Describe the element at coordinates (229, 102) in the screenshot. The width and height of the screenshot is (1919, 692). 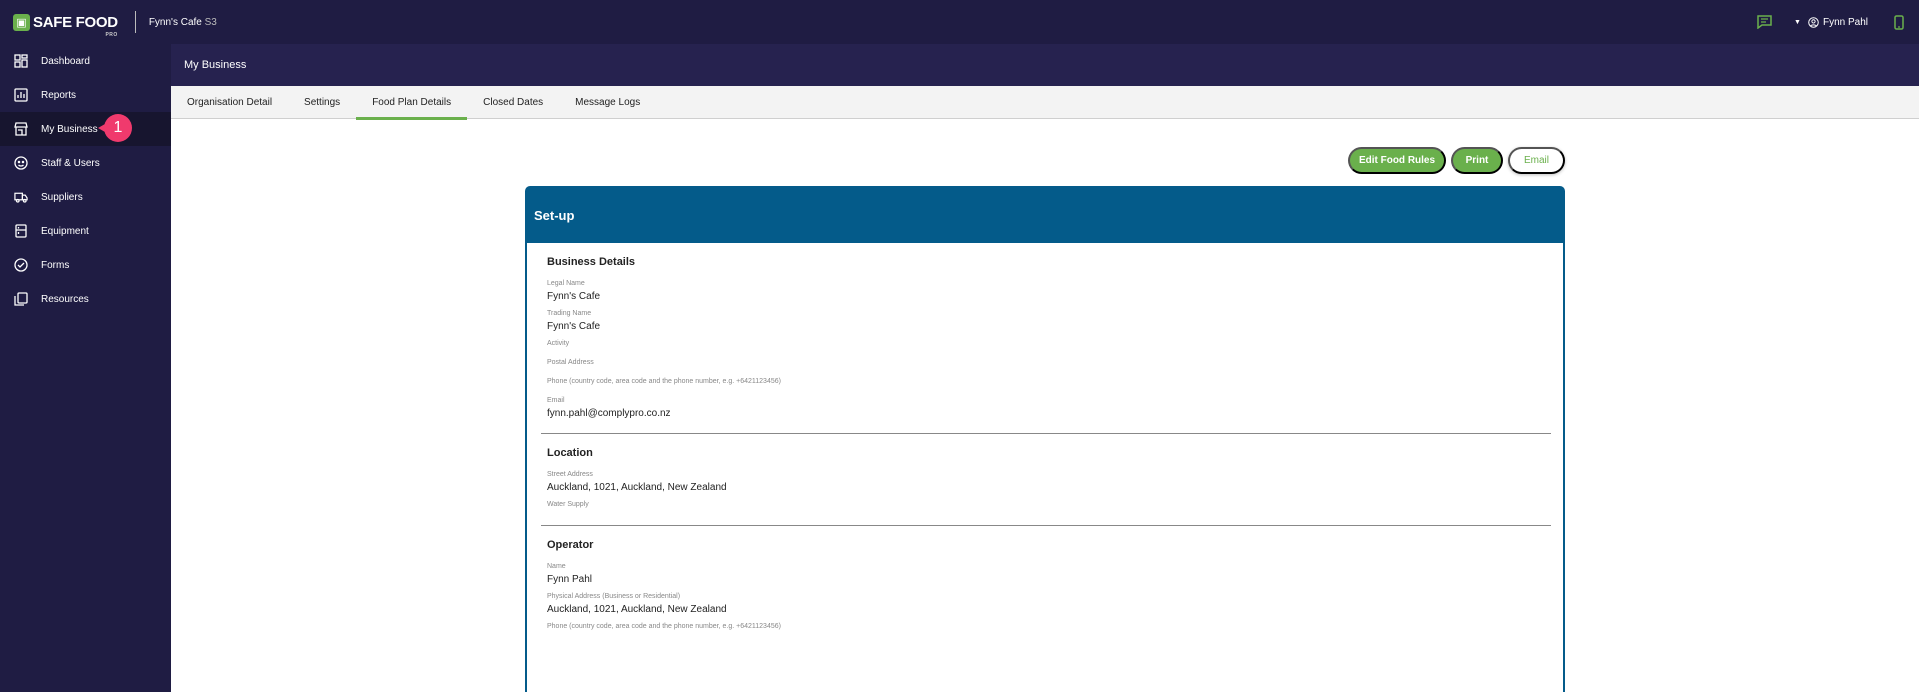
I see `tab-organisation-detail: Organisation Detail` at that location.